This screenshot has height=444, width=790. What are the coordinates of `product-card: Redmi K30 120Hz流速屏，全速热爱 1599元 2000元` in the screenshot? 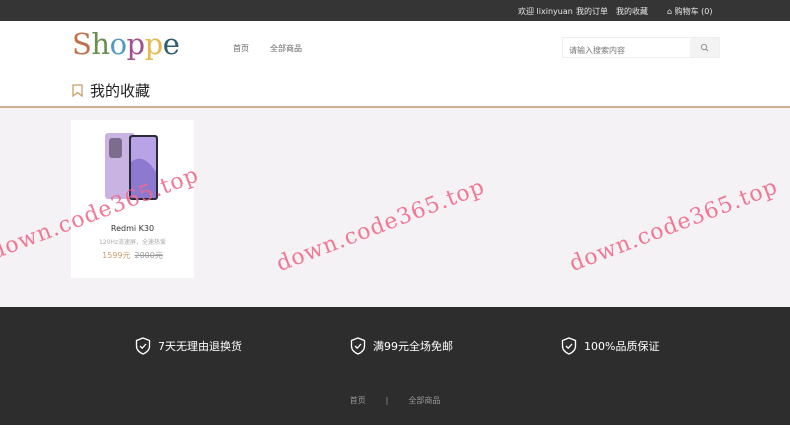 It's located at (132, 199).